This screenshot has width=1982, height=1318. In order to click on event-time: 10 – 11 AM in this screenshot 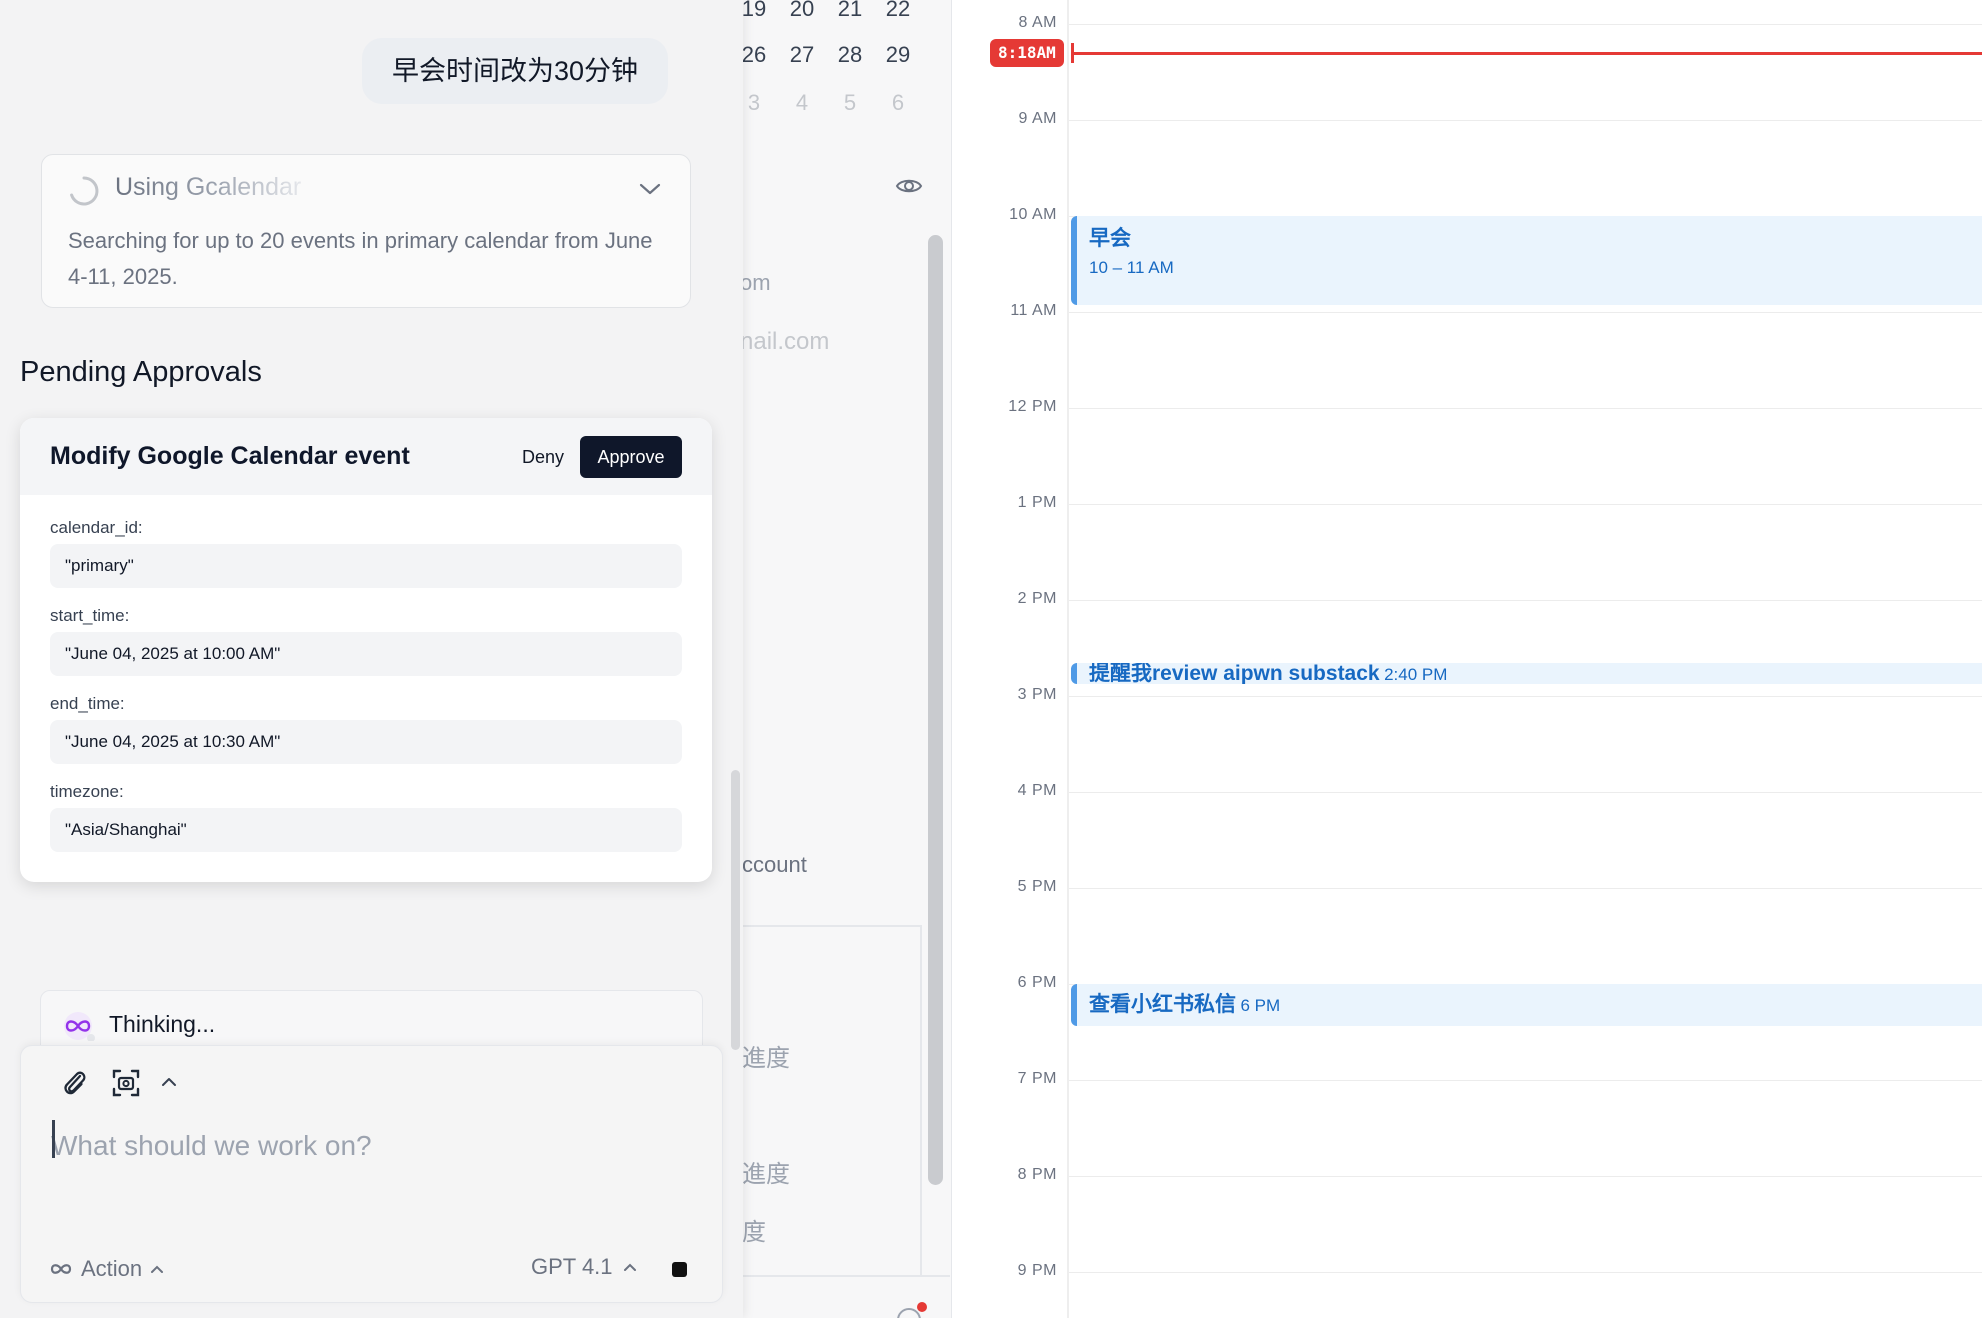, I will do `click(1131, 267)`.